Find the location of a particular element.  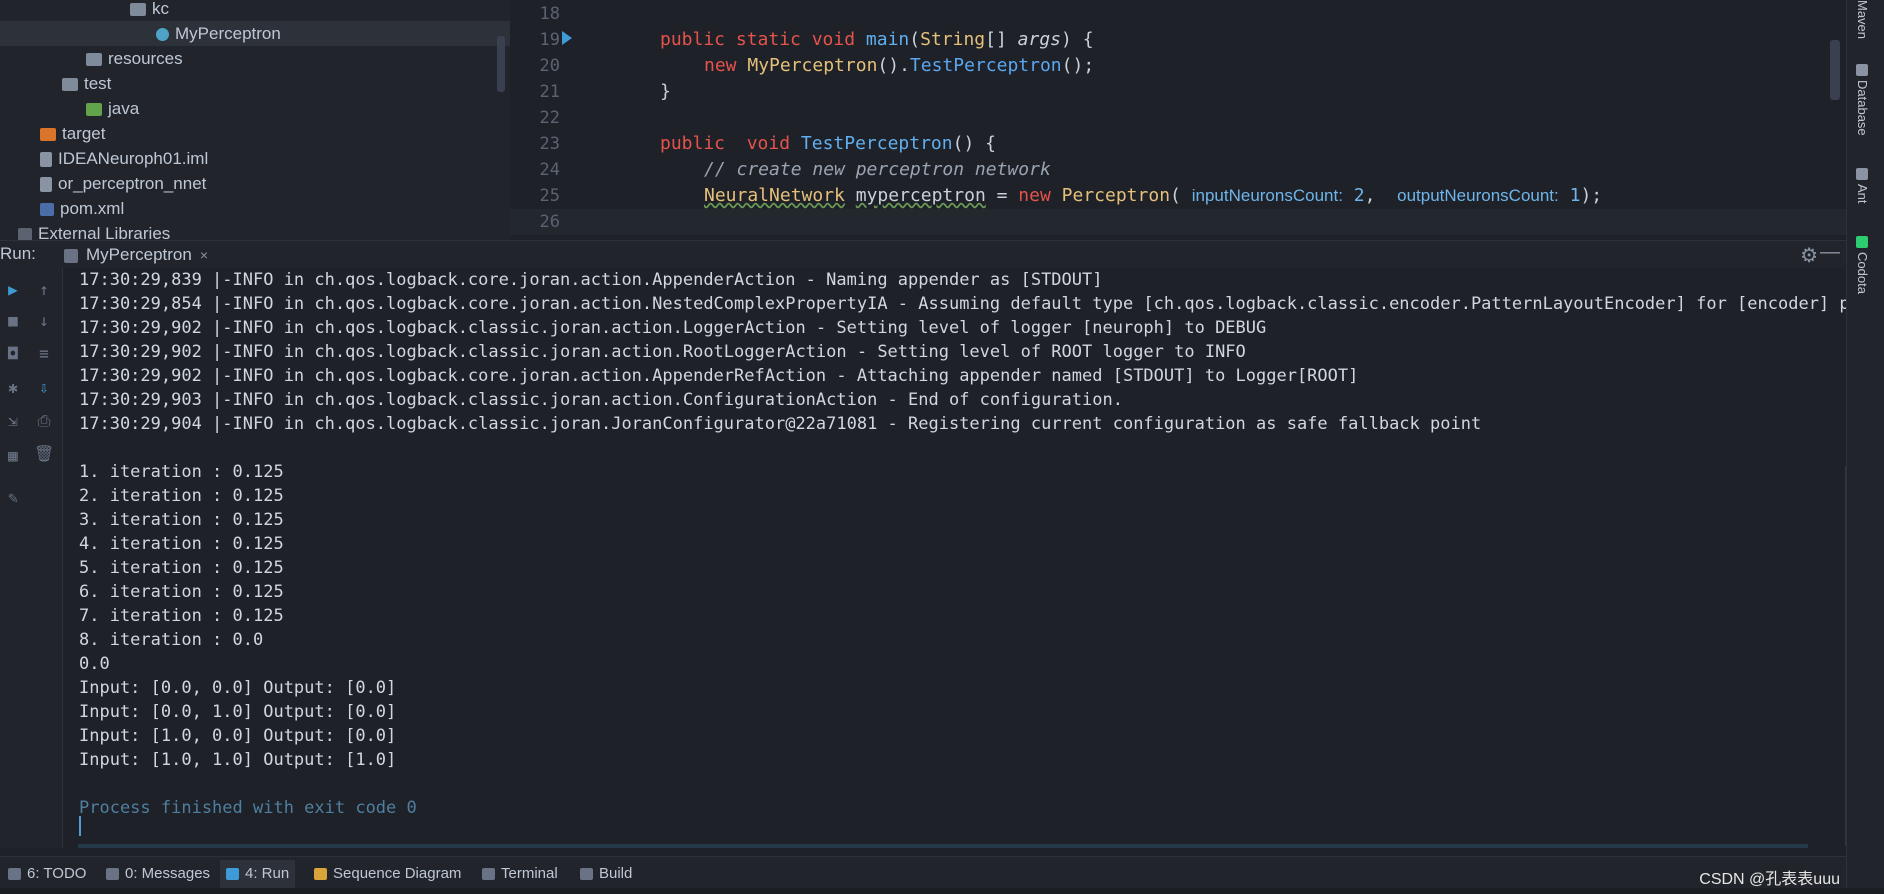

console-line: 0.0 is located at coordinates (94, 664).